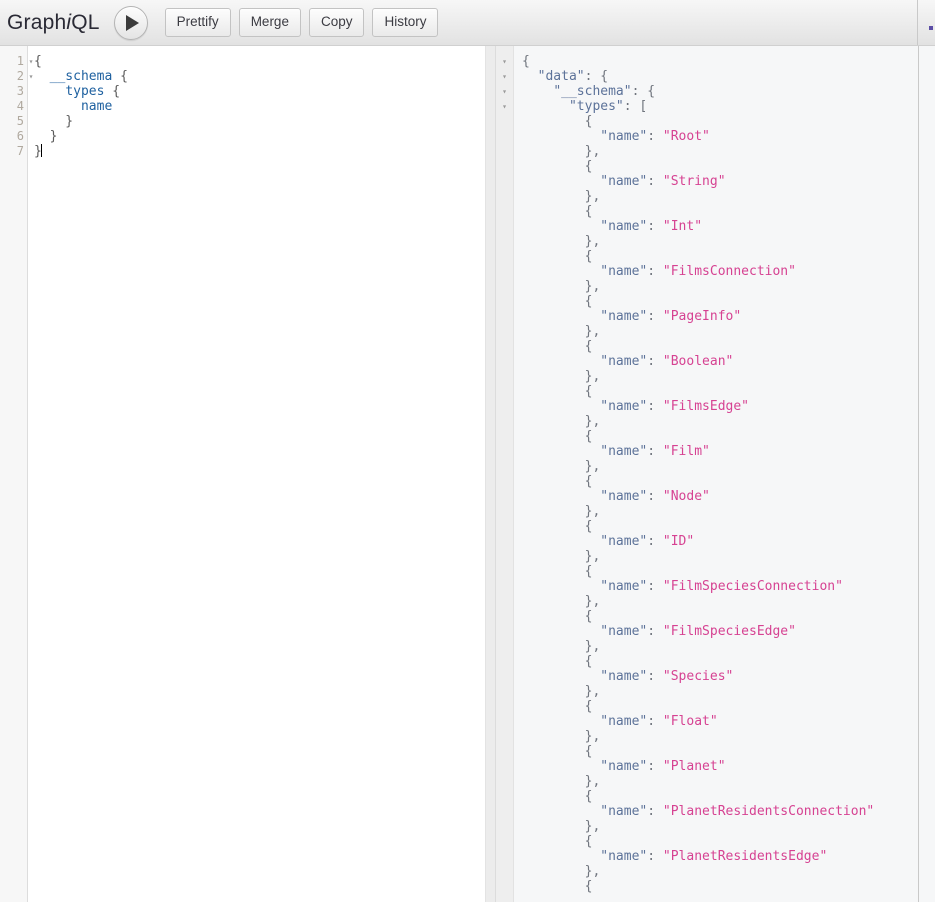  I want to click on docs-sidebar, so click(926, 474).